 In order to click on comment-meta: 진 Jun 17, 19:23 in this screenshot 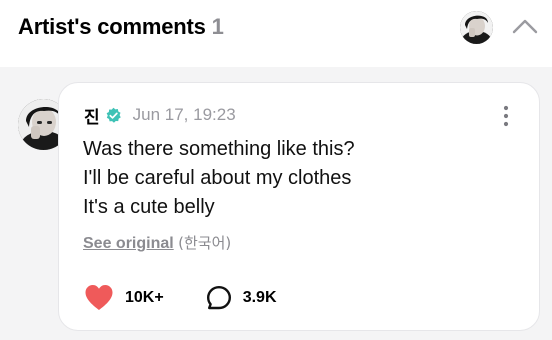, I will do `click(160, 115)`.